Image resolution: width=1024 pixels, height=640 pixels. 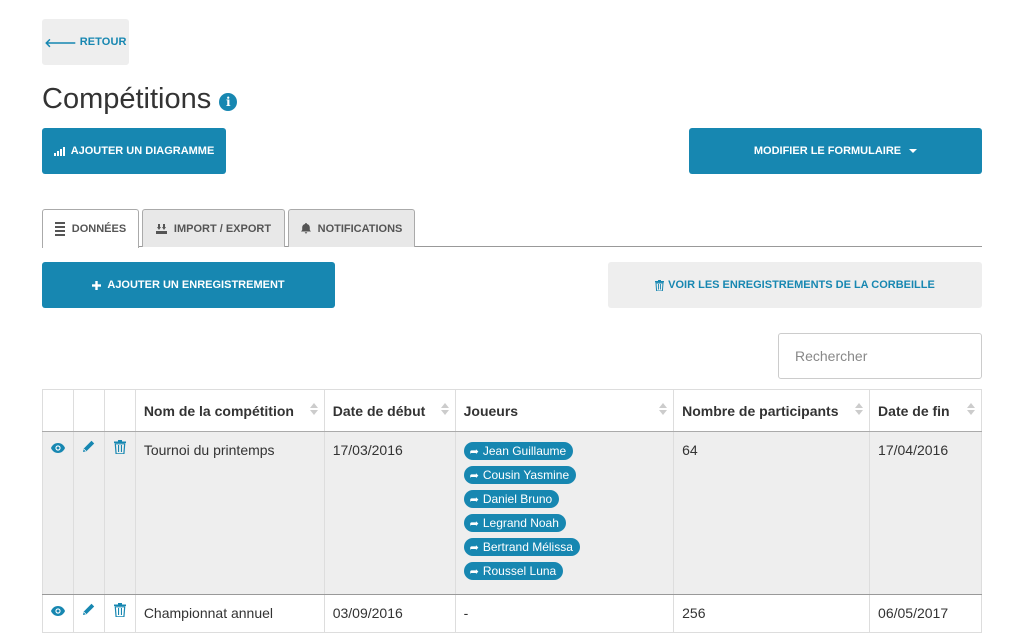 I want to click on header-end-date: Date de fin, so click(x=925, y=410).